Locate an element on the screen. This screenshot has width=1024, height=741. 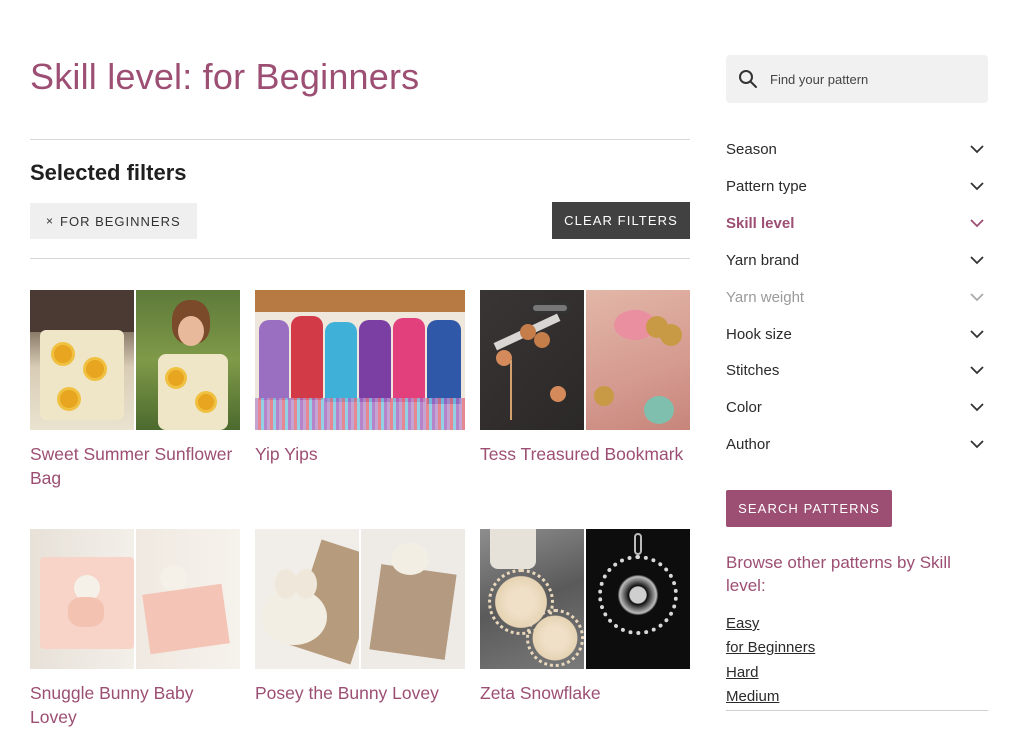
pattern-card: Tess Treasured Bookmark is located at coordinates (585, 378).